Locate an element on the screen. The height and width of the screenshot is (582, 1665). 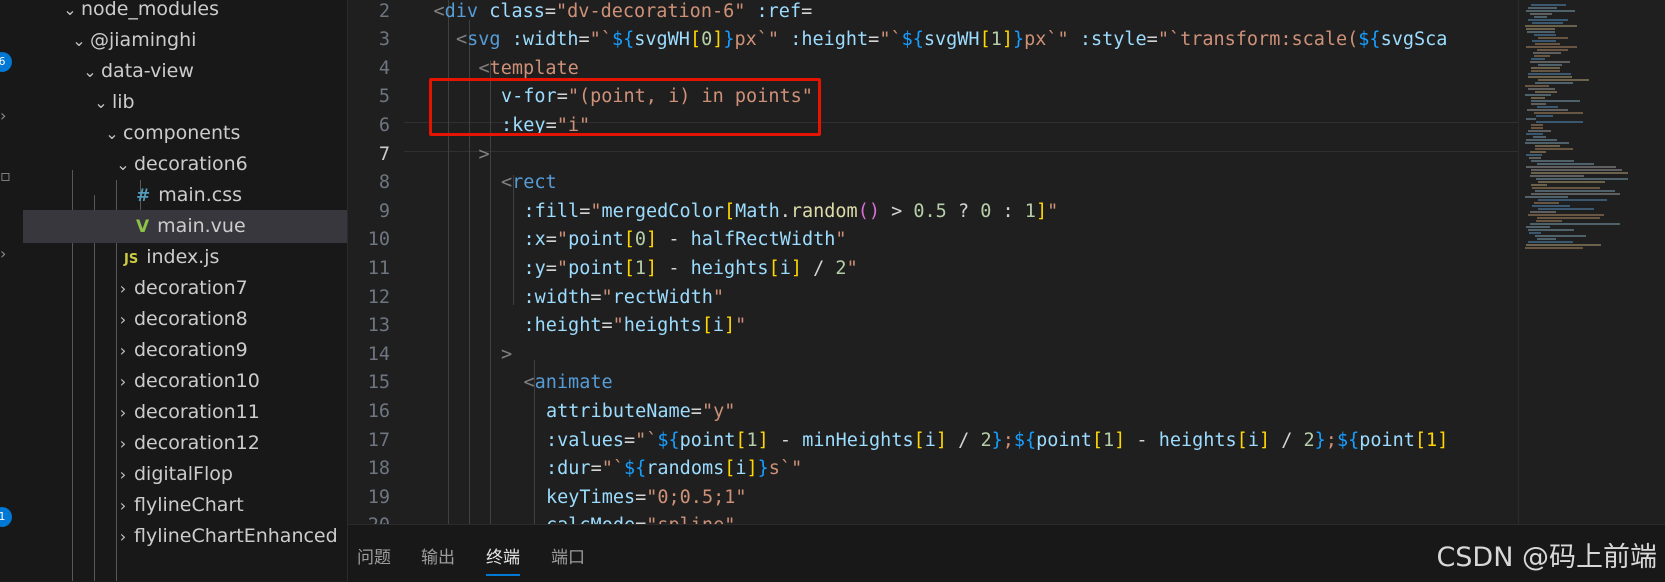
tree-item-label: decoration6 is located at coordinates (191, 164).